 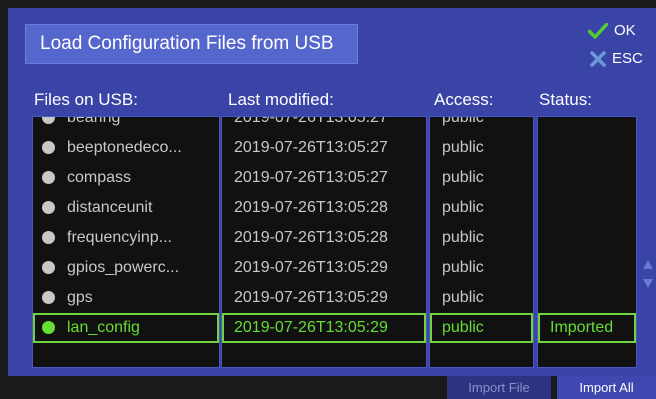 I want to click on file-name: gps, so click(x=80, y=297).